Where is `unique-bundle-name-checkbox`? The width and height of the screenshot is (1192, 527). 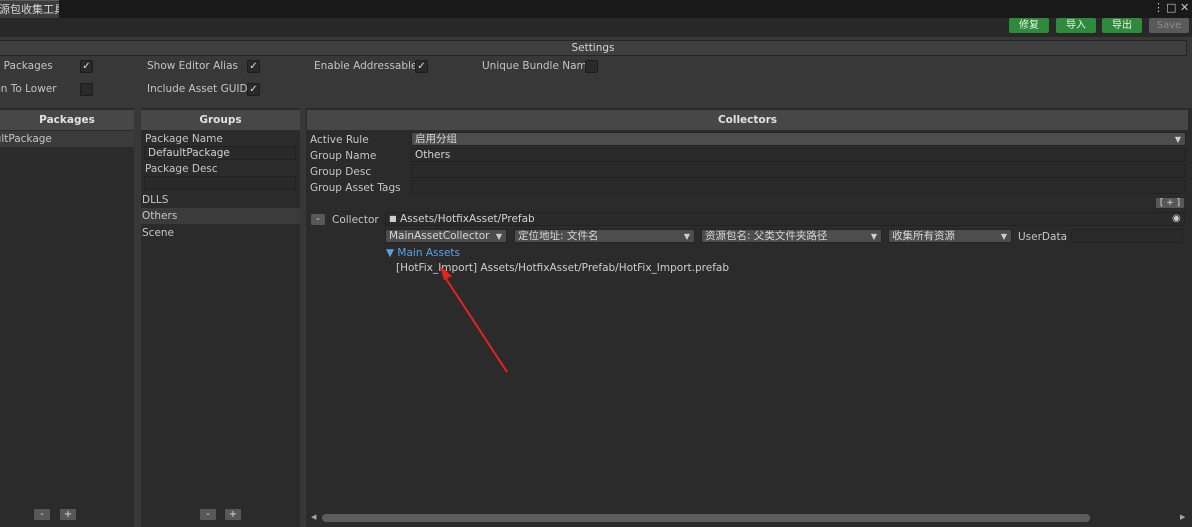 unique-bundle-name-checkbox is located at coordinates (591, 66).